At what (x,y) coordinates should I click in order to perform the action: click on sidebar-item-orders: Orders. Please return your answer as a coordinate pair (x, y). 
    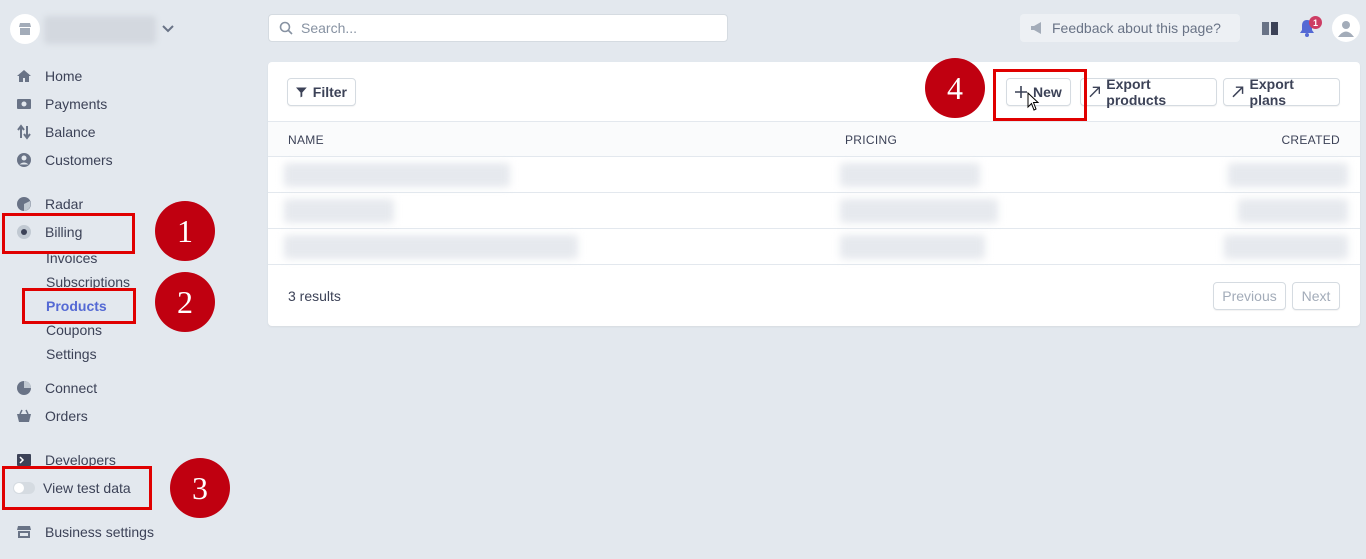
    Looking at the image, I should click on (51, 416).